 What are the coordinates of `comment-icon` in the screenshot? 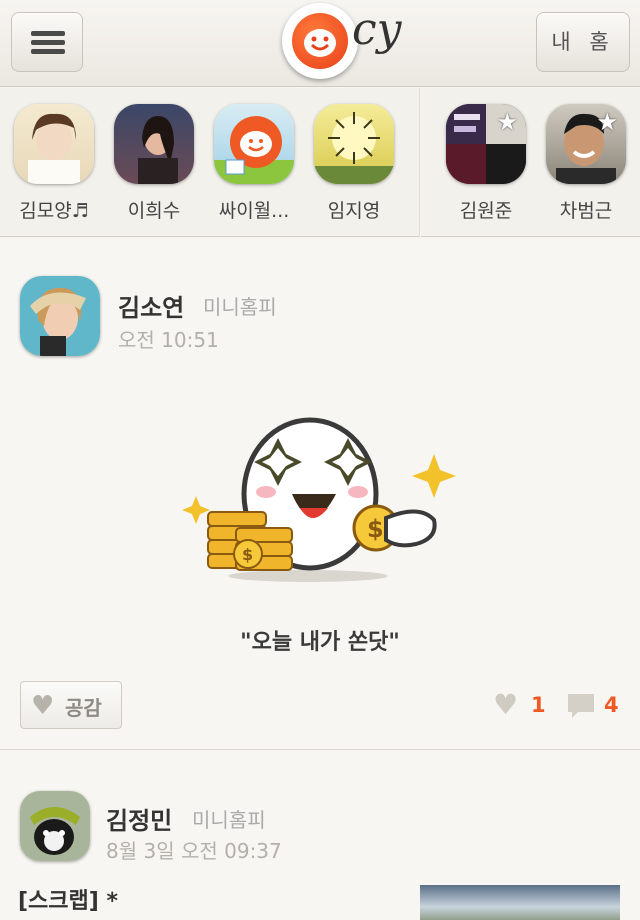 It's located at (581, 706).